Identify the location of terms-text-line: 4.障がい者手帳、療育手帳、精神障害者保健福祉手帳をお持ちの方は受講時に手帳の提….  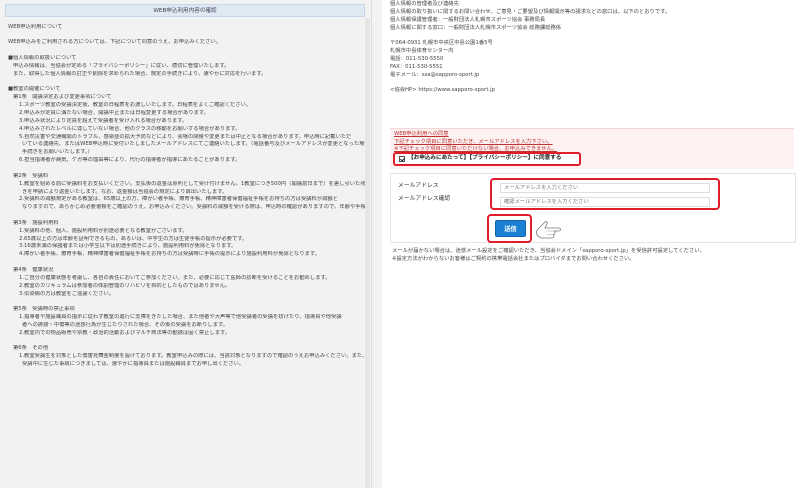
(169, 254).